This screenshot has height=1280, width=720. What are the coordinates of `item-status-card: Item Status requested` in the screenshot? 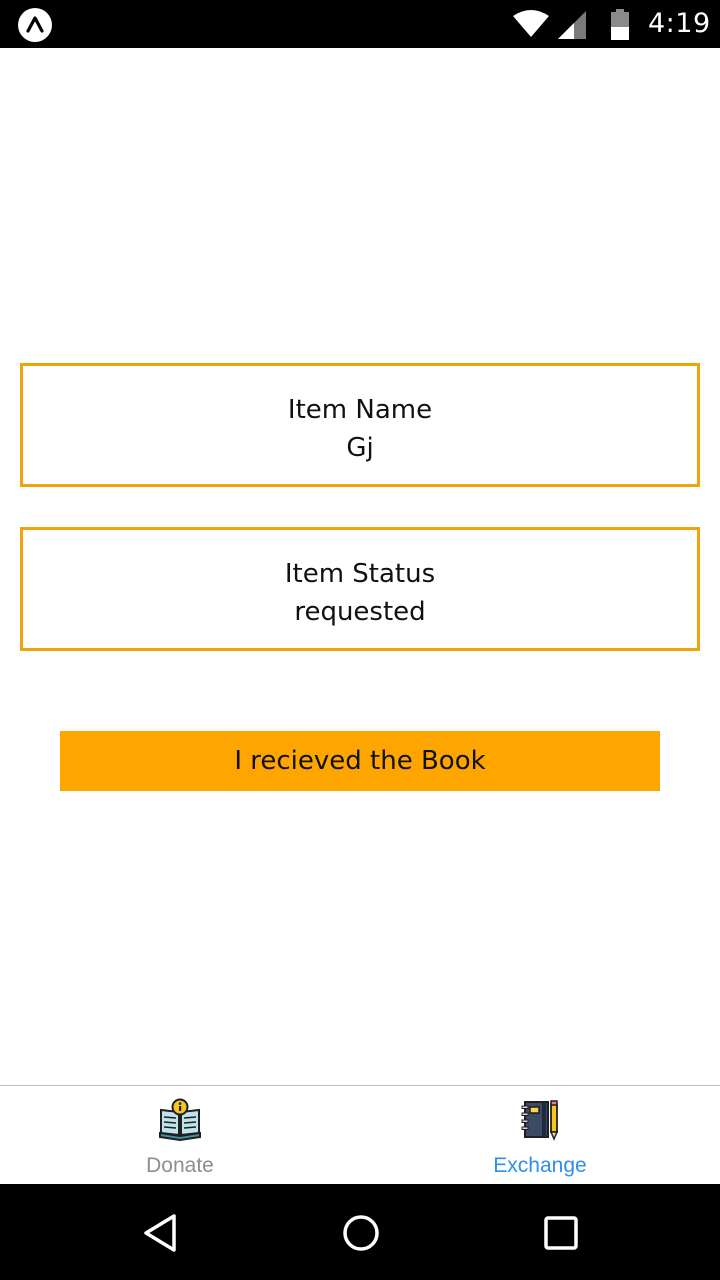 It's located at (360, 589).